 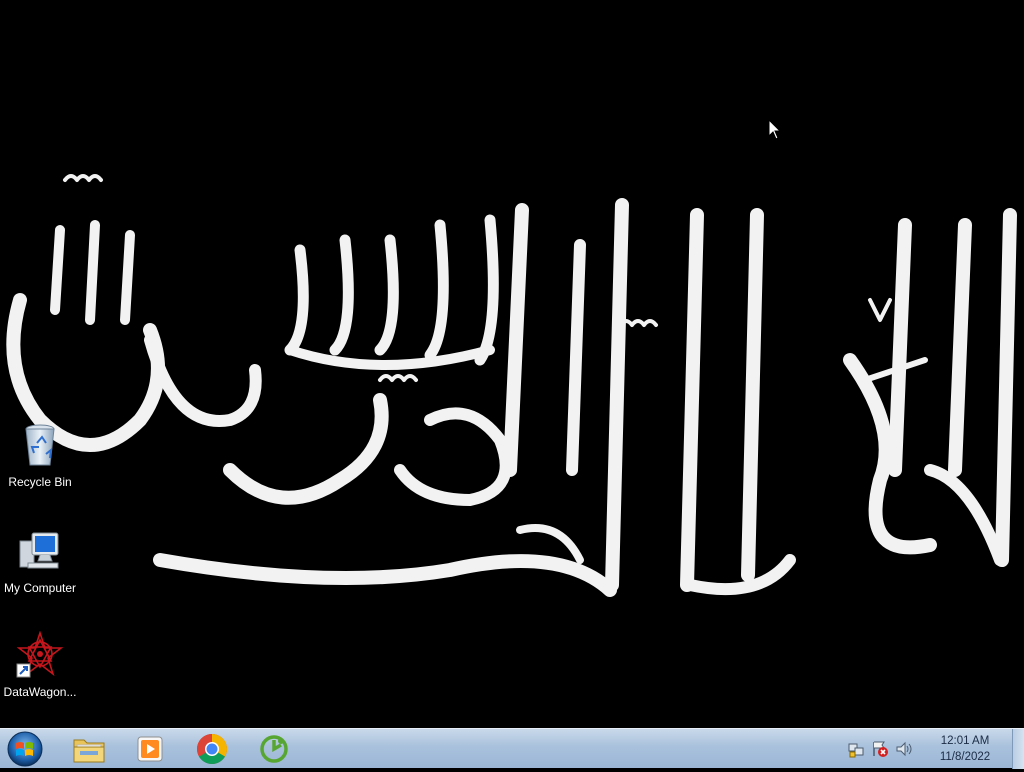 I want to click on action-center-icon, so click(x=880, y=749).